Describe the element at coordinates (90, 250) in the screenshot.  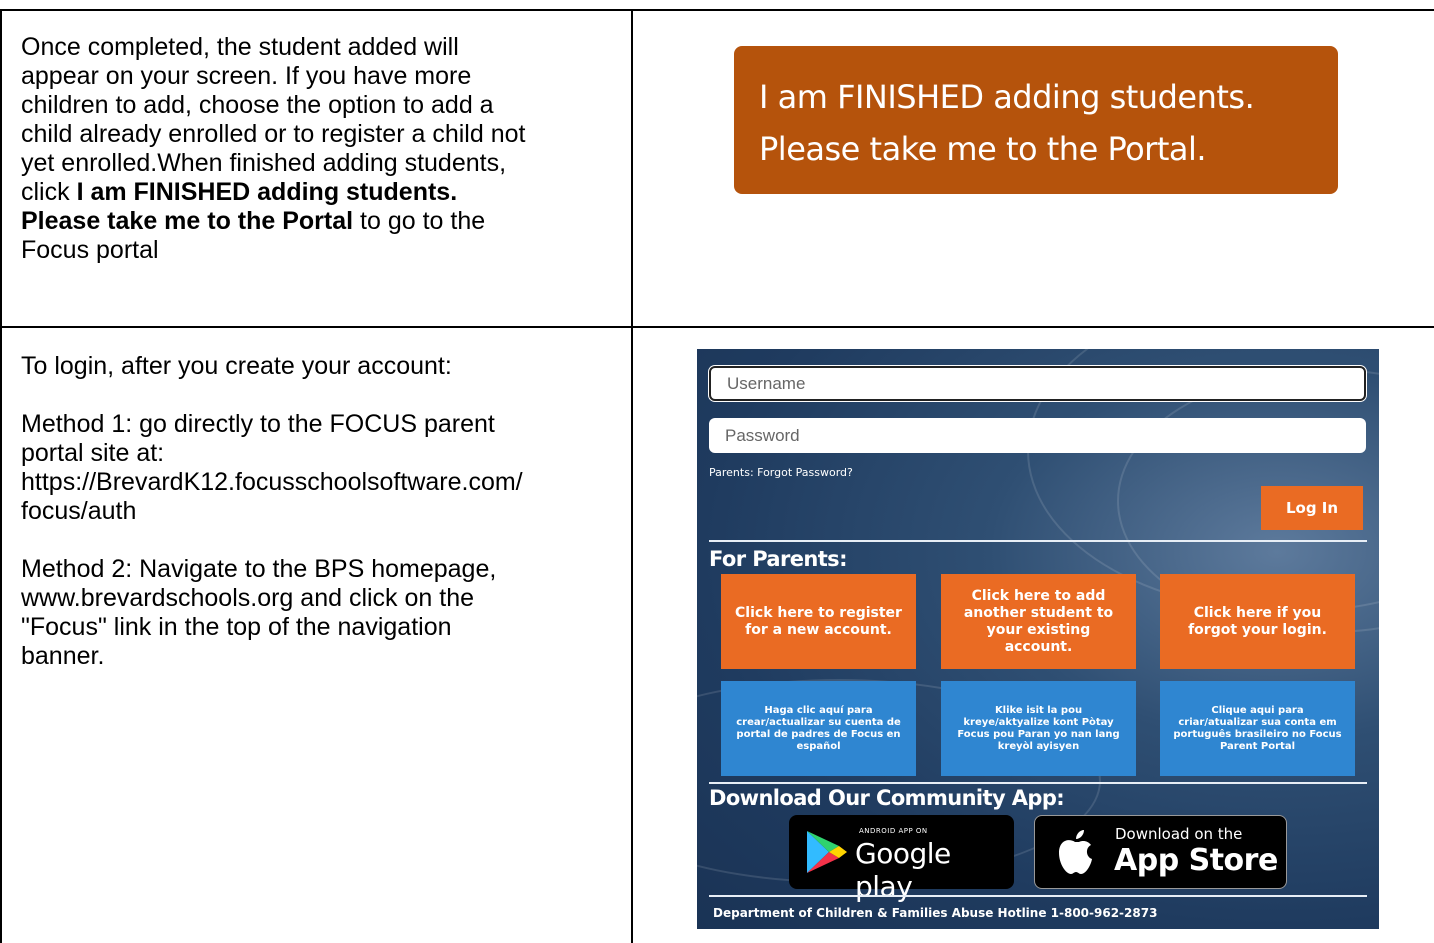
I see `text-line: Focus portal` at that location.